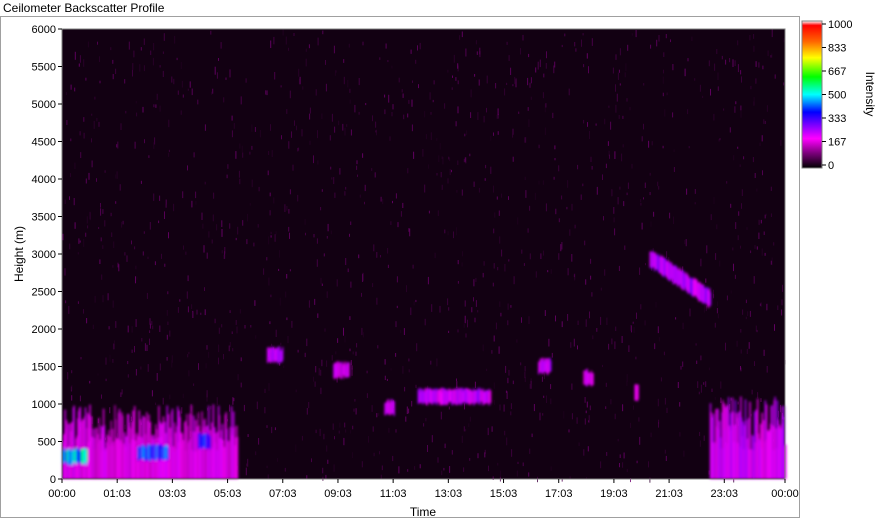 The height and width of the screenshot is (519, 878). What do you see at coordinates (614, 494) in the screenshot?
I see `x-tick-label: 19:03` at bounding box center [614, 494].